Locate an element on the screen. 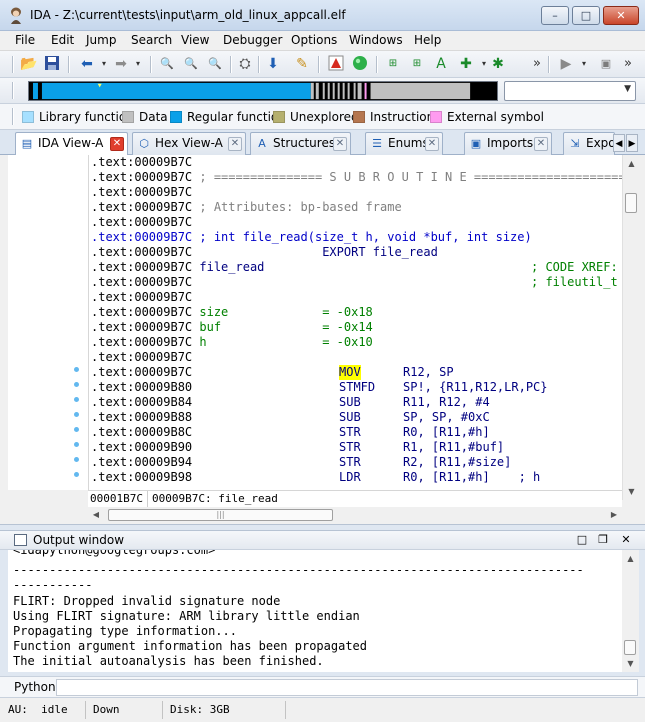 This screenshot has height=722, width=645. back-dropdown-icon: ▾ is located at coordinates (104, 64).